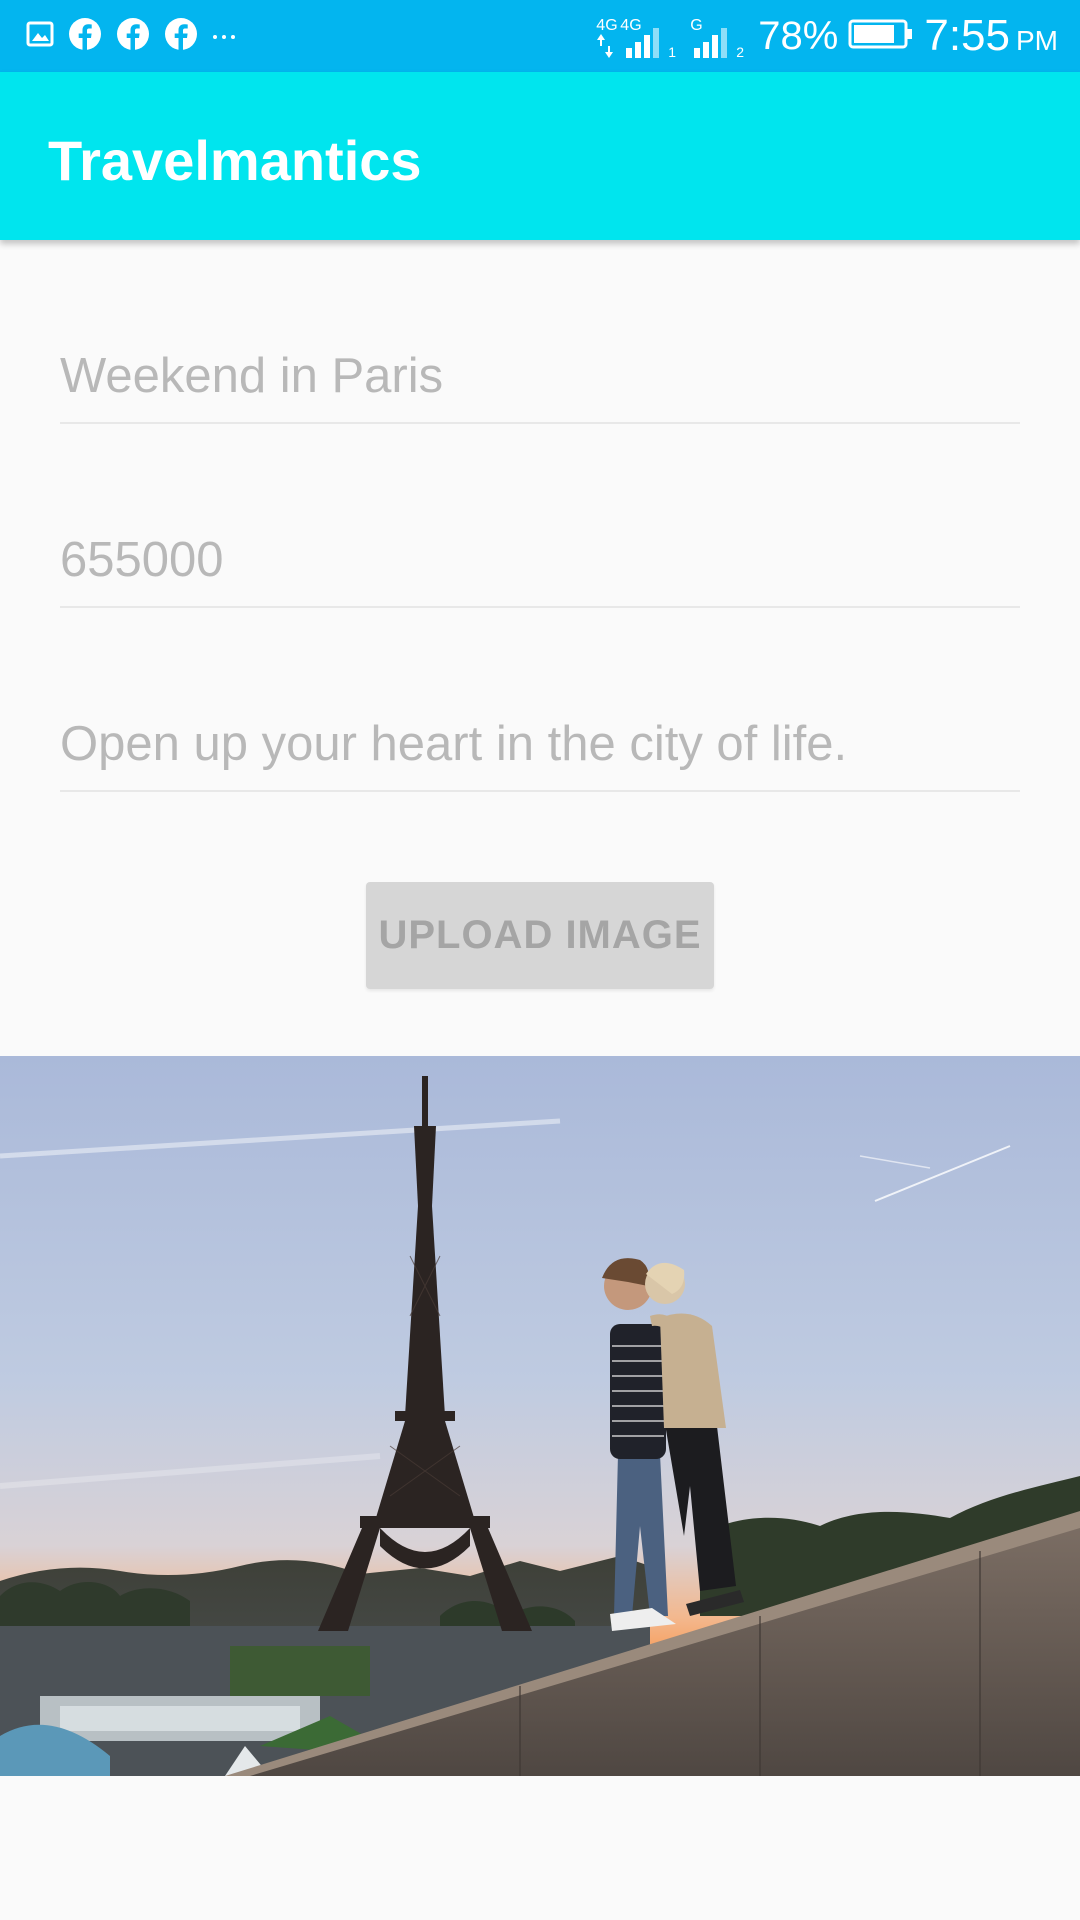 This screenshot has width=1080, height=1920. I want to click on app-bar: Travelmantics, so click(540, 156).